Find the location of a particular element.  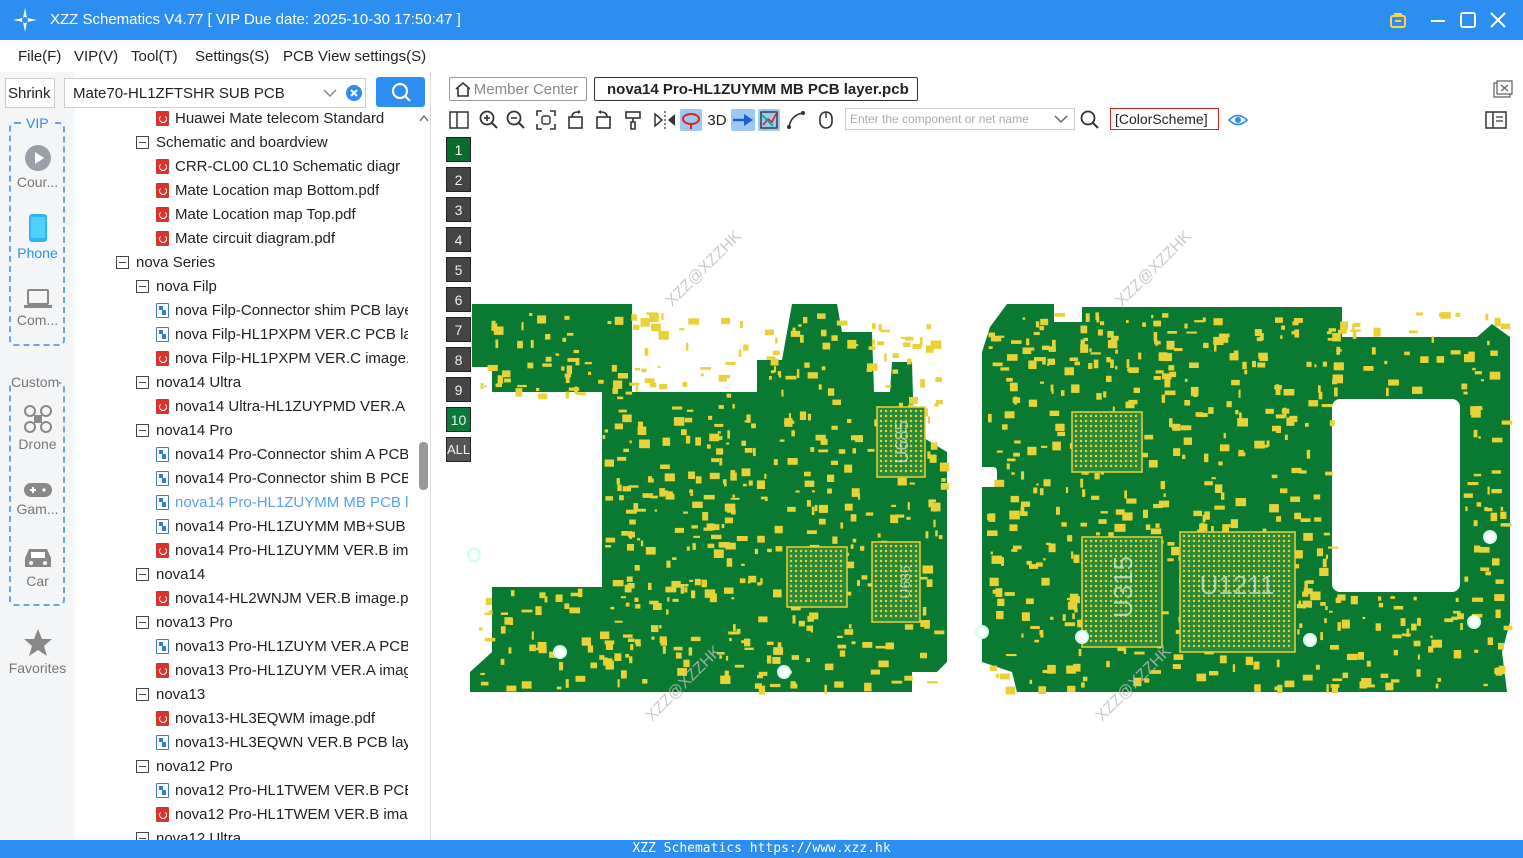

tree-folder-row: nova Series is located at coordinates (165, 262).